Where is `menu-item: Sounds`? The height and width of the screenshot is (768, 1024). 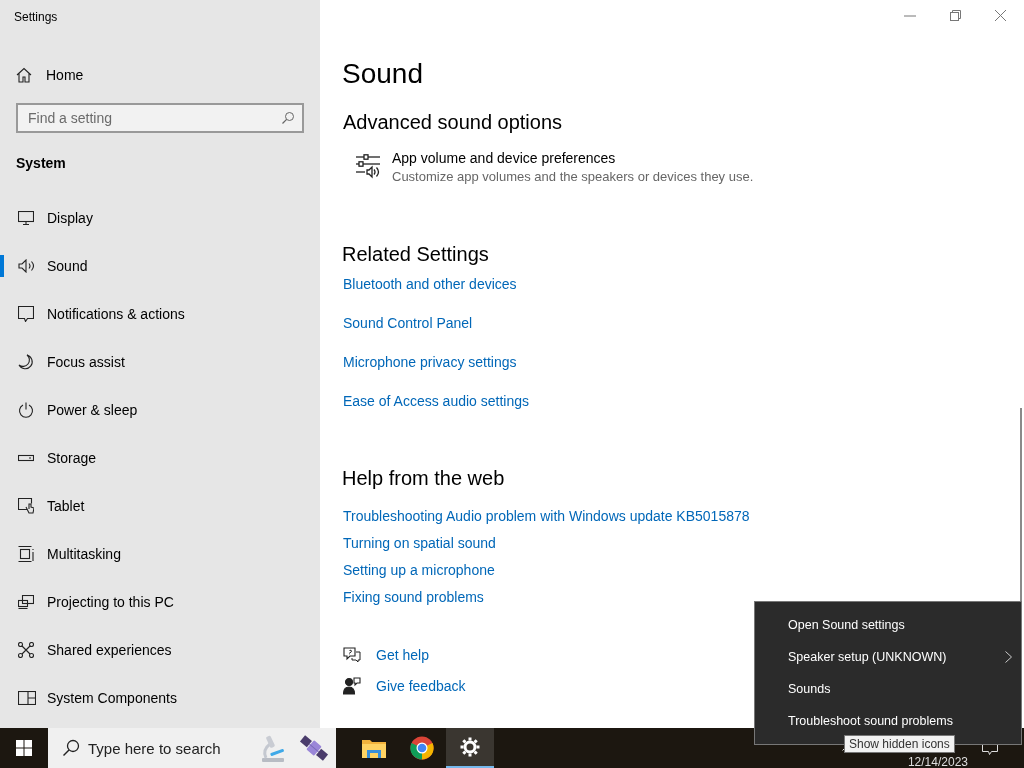
menu-item: Sounds is located at coordinates (888, 689).